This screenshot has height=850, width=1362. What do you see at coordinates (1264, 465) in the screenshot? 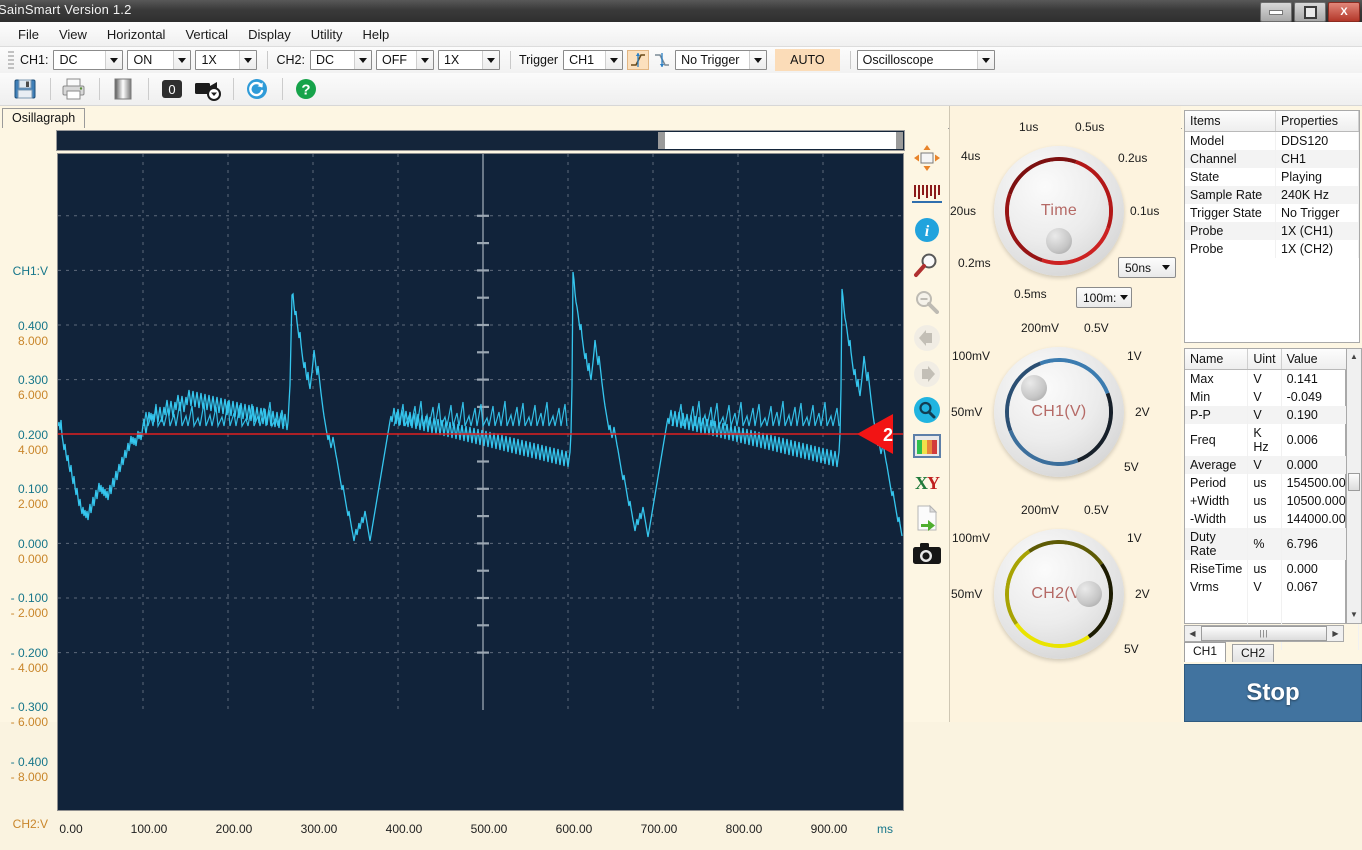
I see `cell-unit: V` at bounding box center [1264, 465].